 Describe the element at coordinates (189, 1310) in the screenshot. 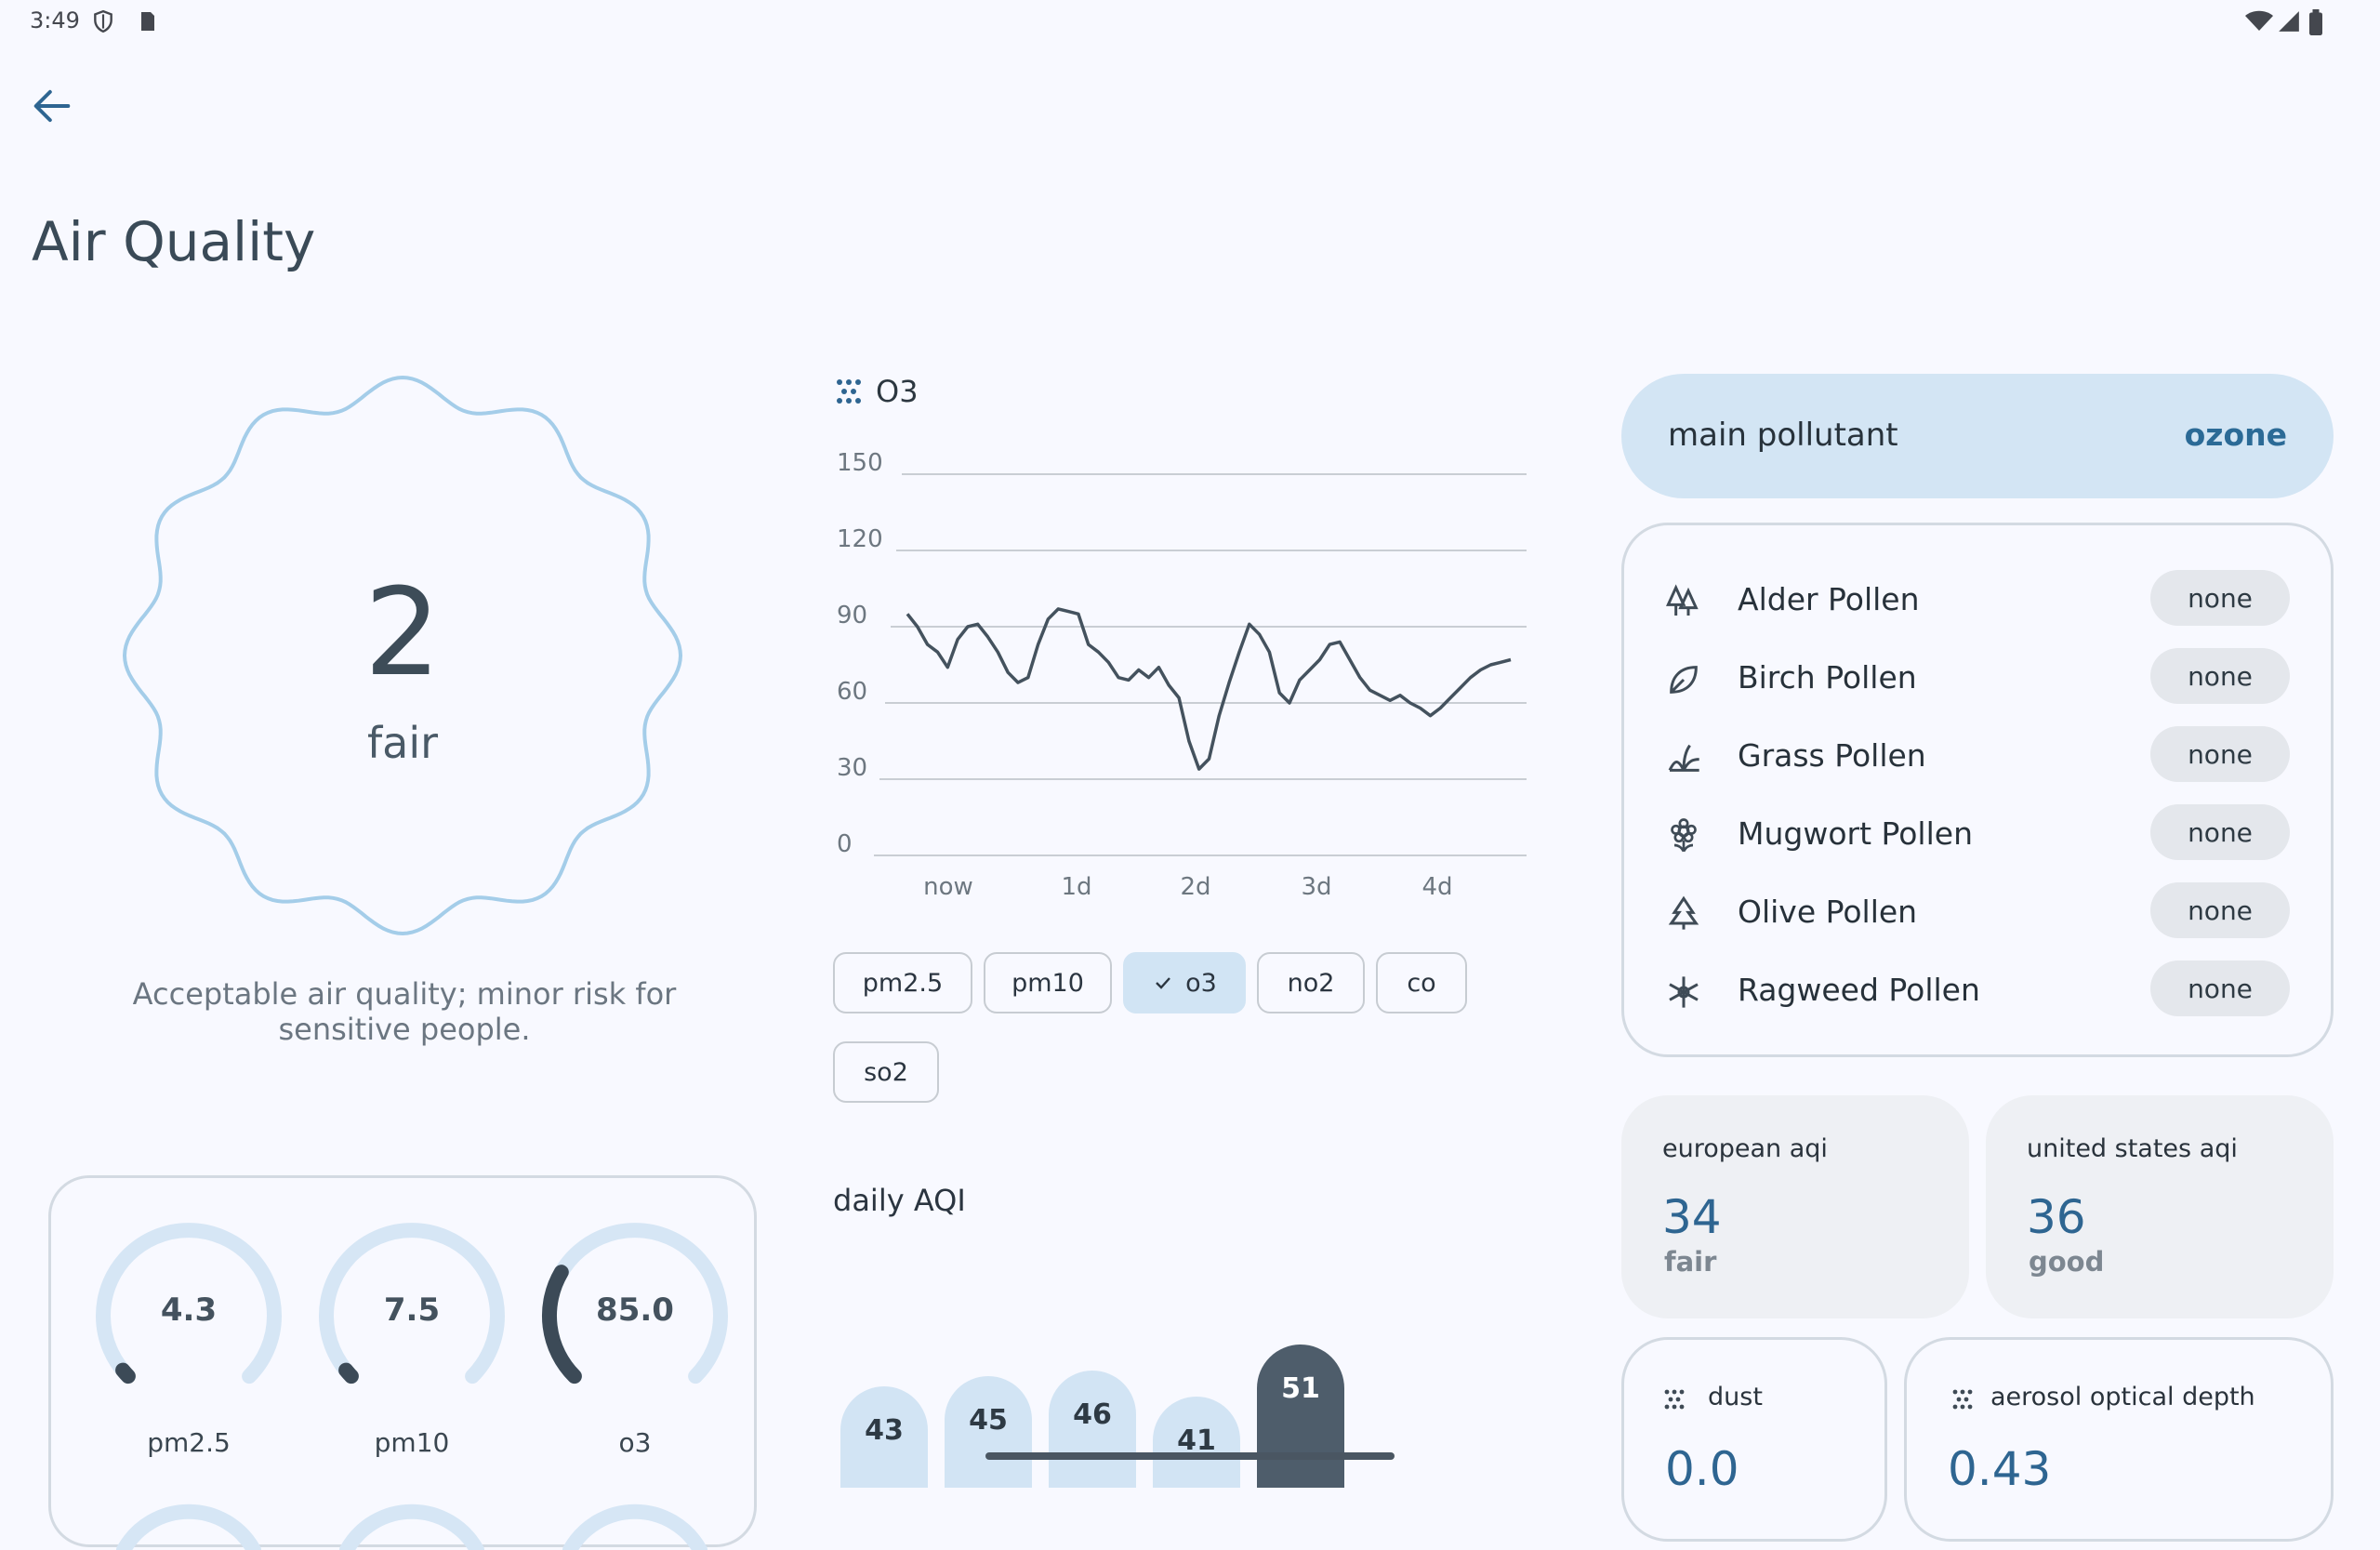

I see `gauge-value: 4.3` at that location.